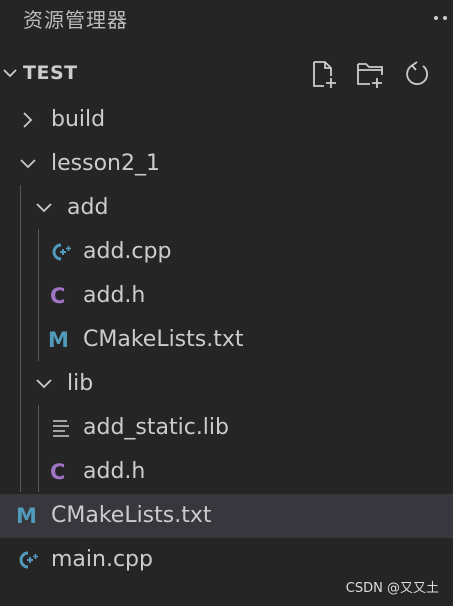 This screenshot has width=453, height=606. I want to click on explorer-title-bar: 资源管理器, so click(226, 20).